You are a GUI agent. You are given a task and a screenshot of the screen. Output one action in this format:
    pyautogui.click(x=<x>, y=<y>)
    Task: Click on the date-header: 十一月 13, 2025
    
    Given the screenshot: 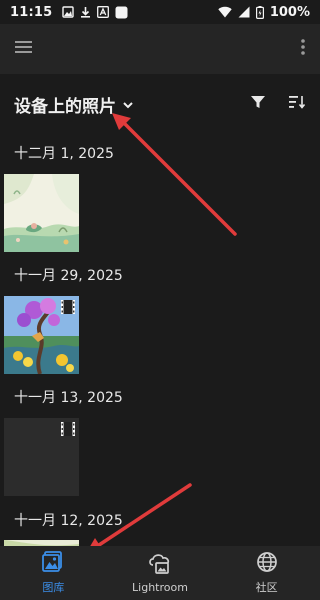 What is the action you would take?
    pyautogui.click(x=68, y=398)
    